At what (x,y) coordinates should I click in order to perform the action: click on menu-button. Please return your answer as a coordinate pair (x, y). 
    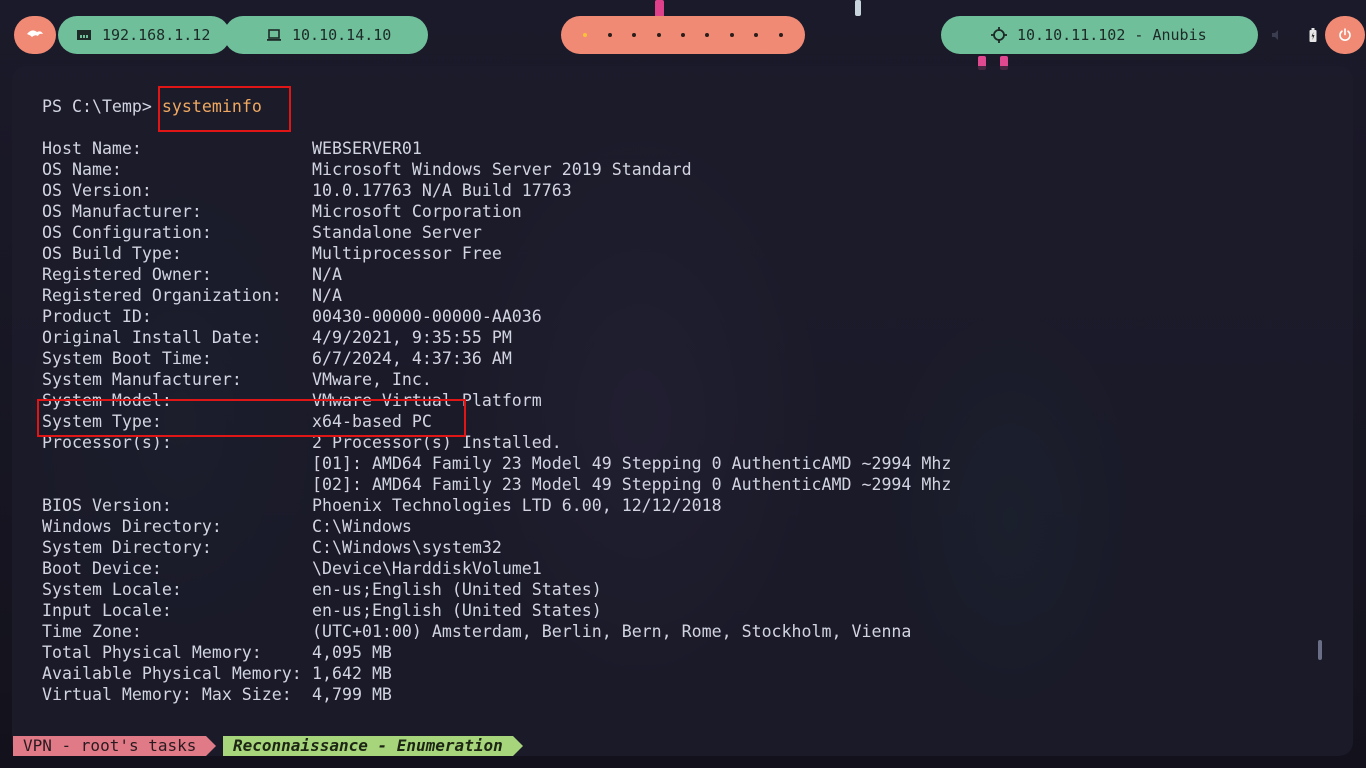
    Looking at the image, I should click on (35, 35).